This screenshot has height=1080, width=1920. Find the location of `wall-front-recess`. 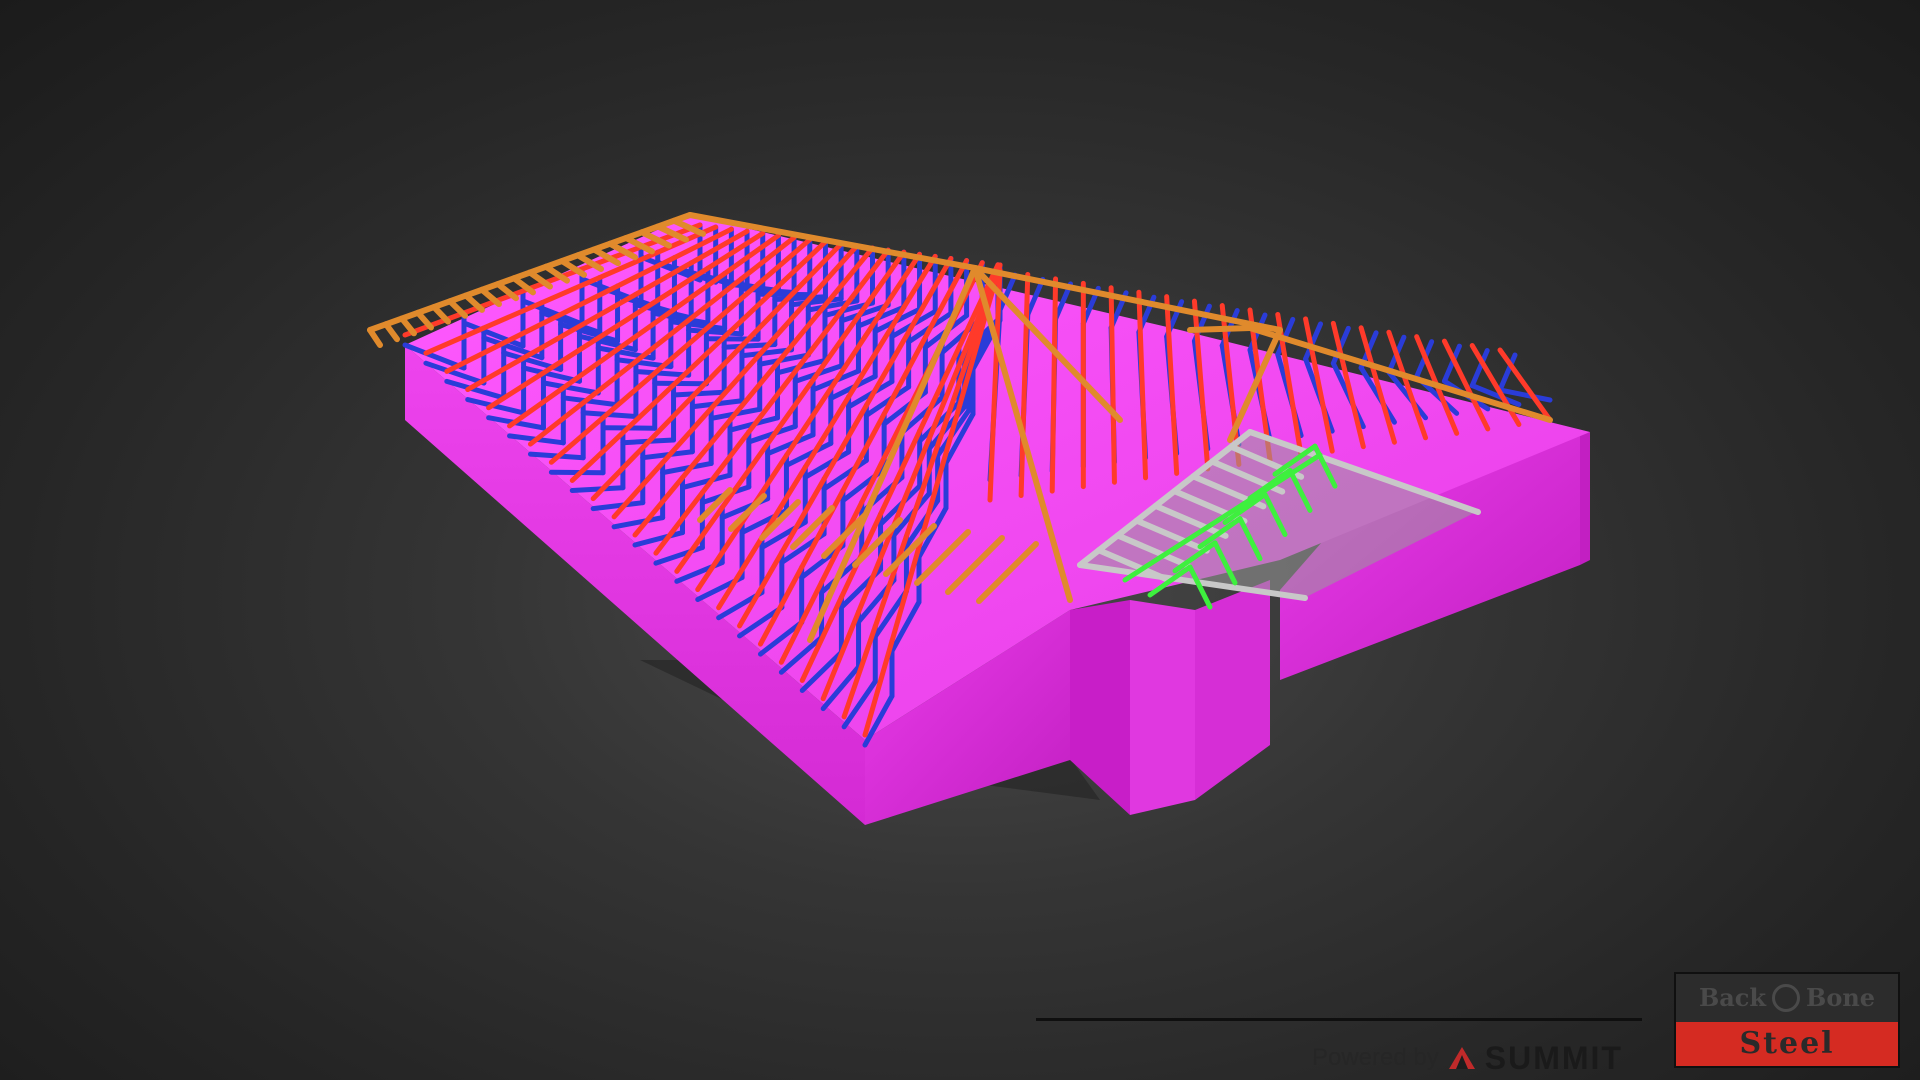

wall-front-recess is located at coordinates (1232, 690).